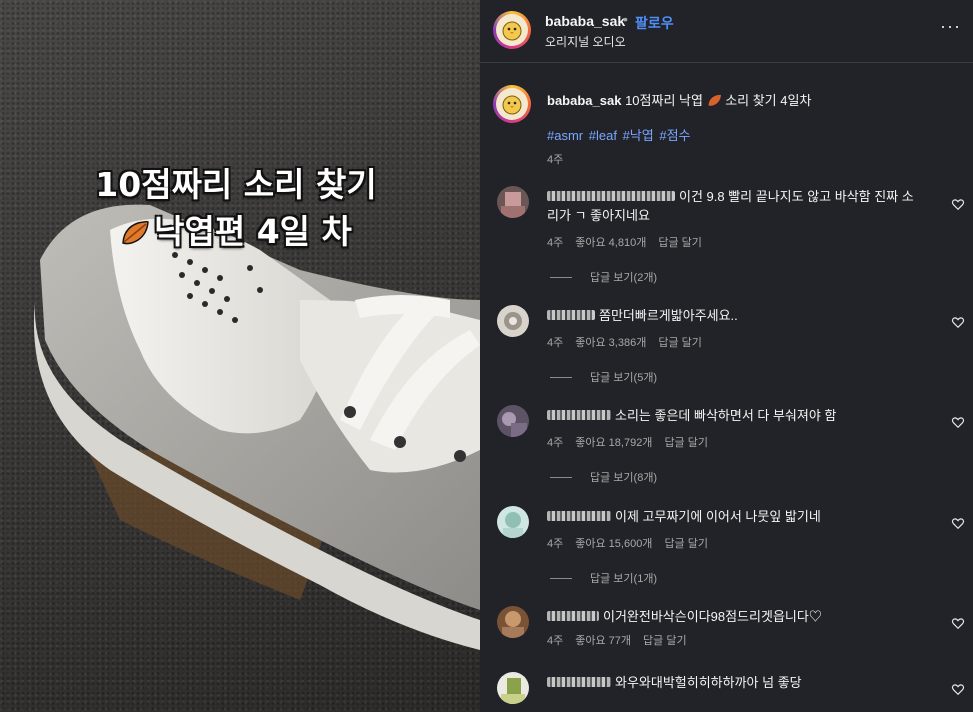  Describe the element at coordinates (603, 477) in the screenshot. I see `view-replies-button: 답글 보기(8개)` at that location.